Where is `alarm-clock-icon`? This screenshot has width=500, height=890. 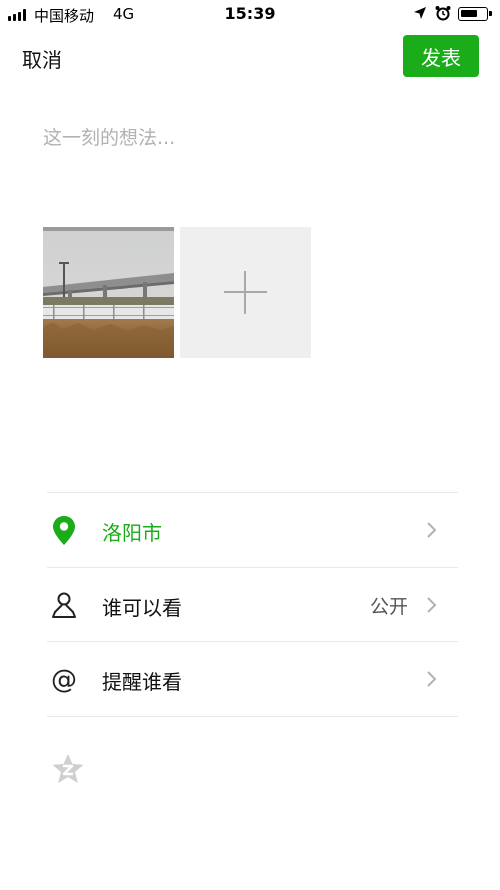 alarm-clock-icon is located at coordinates (443, 13).